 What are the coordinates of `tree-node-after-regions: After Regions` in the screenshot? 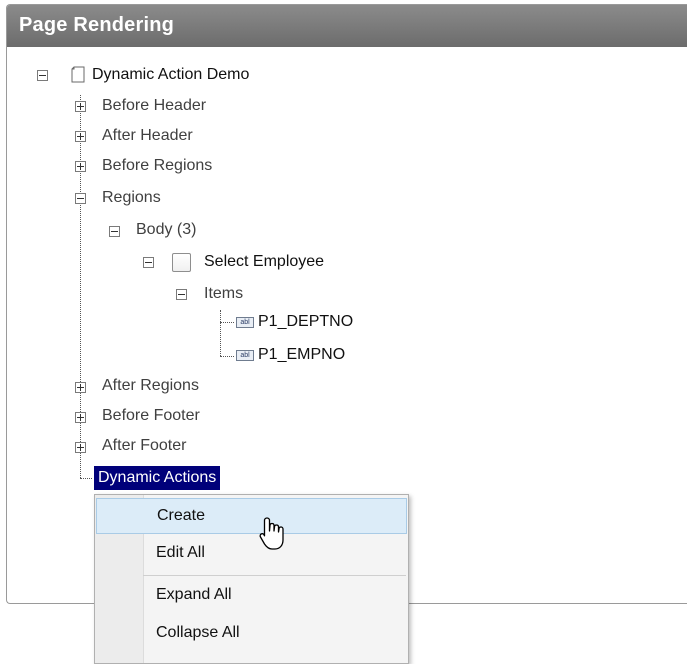 It's located at (150, 386).